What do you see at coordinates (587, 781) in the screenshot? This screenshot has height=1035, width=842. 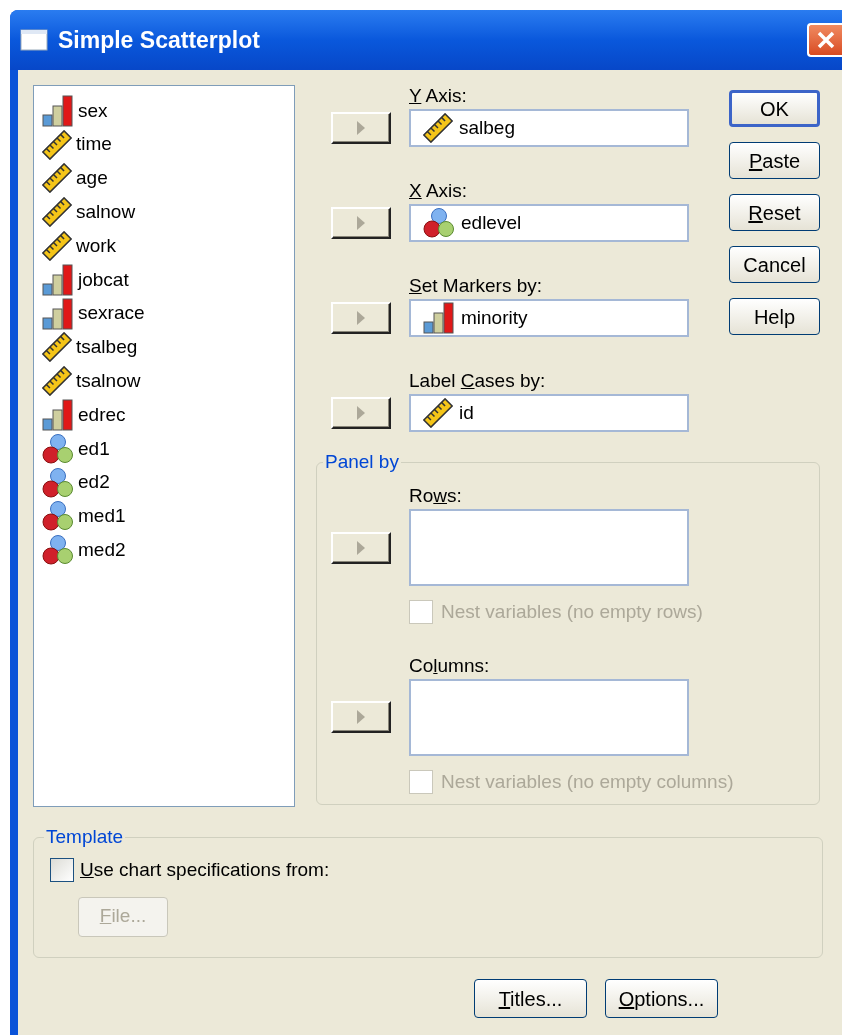 I see `checkbox-label: Nest variables (no empty columns)` at bounding box center [587, 781].